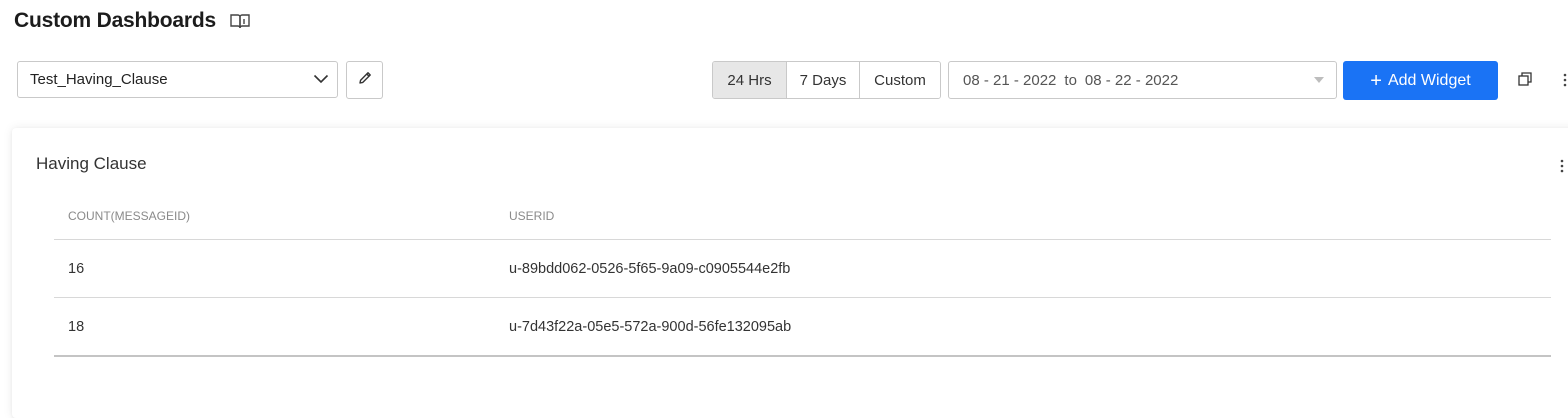 Image resolution: width=1568 pixels, height=418 pixels. Describe the element at coordinates (1010, 80) in the screenshot. I see `date-from: 08 - 21 - 2022` at that location.